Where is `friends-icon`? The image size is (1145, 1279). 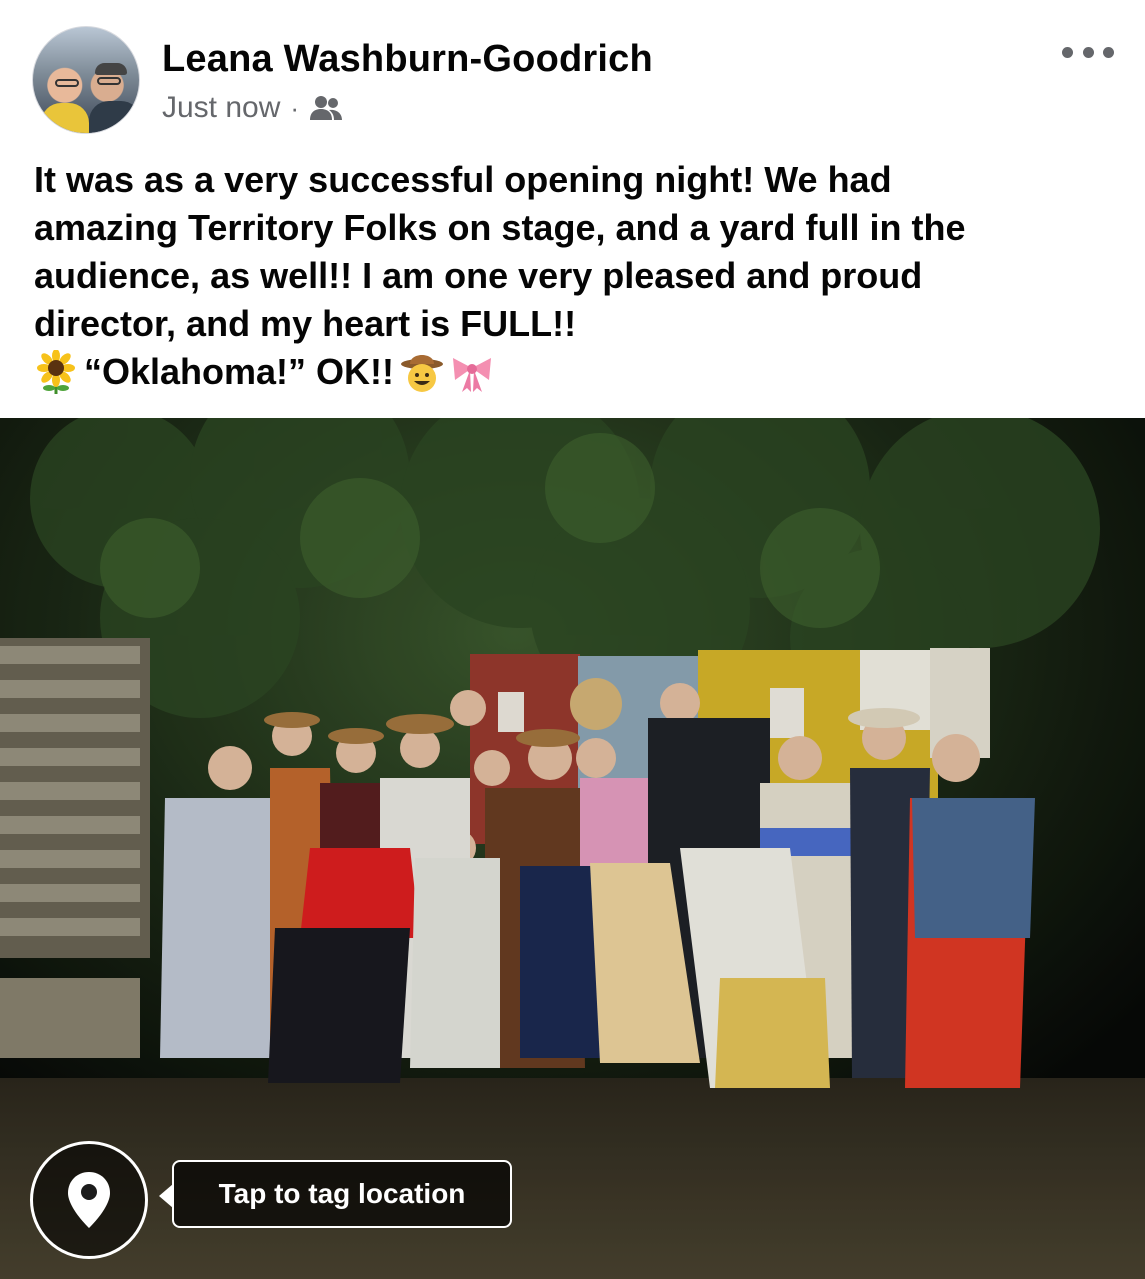
friends-icon is located at coordinates (326, 108).